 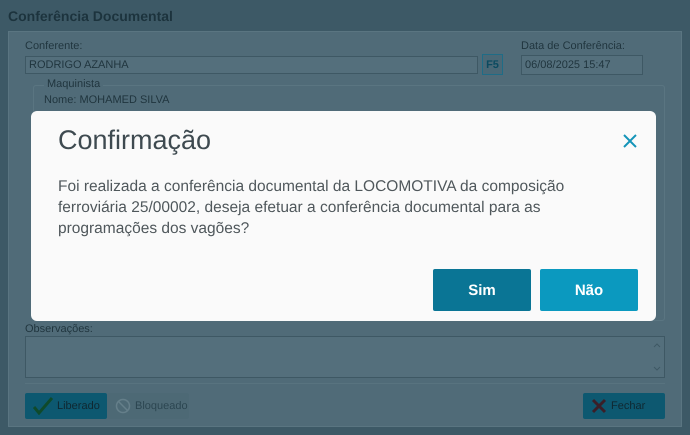 I want to click on dialog-button: Não, so click(x=589, y=290).